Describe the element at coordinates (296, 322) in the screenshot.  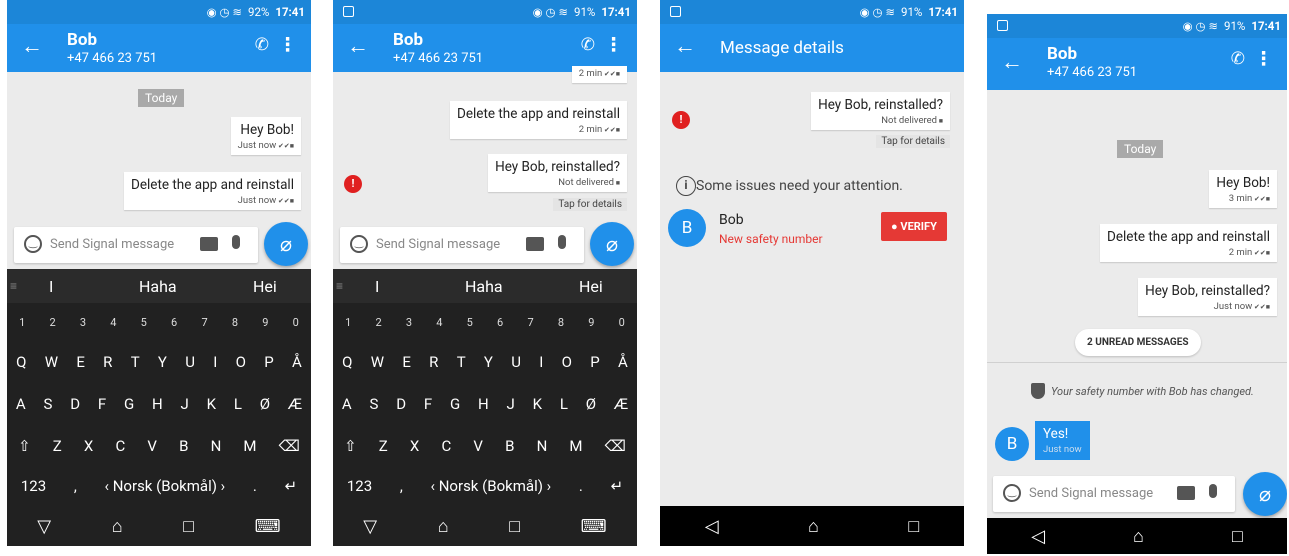
I see `key: 0` at that location.